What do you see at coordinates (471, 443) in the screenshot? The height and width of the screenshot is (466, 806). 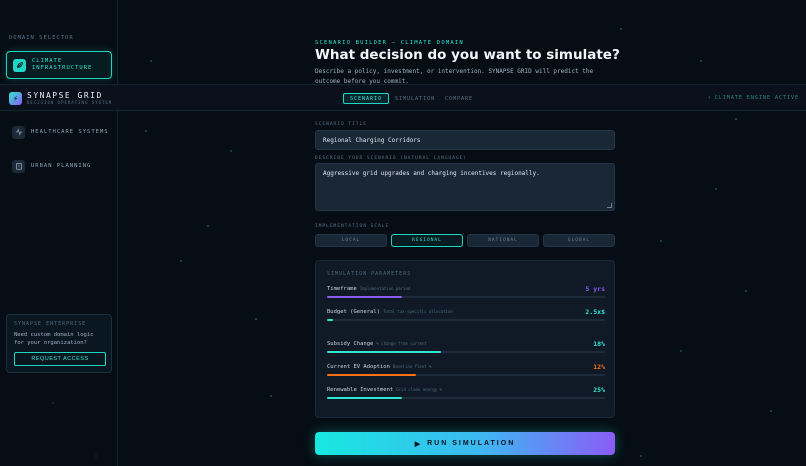 I see `run-simulation-label: RUN SIMULATION` at bounding box center [471, 443].